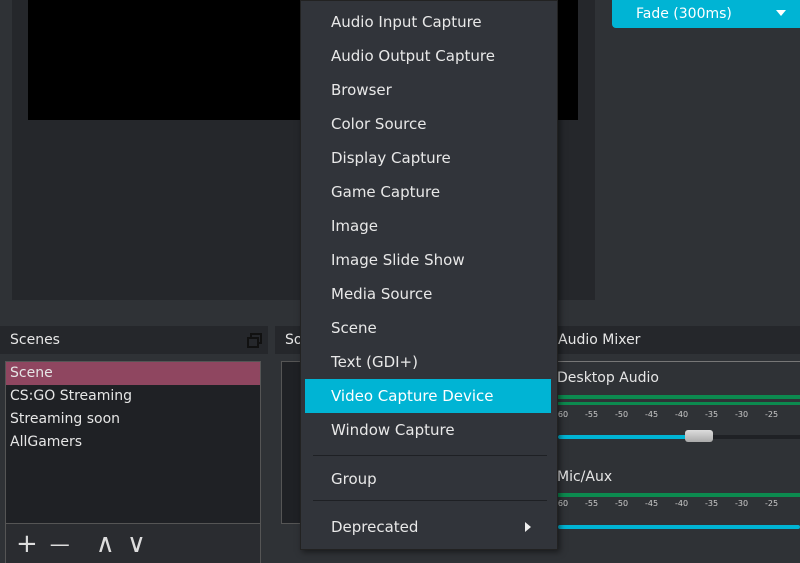 The width and height of the screenshot is (800, 563). What do you see at coordinates (35, 340) in the screenshot?
I see `scenes-title-label: Scenes` at bounding box center [35, 340].